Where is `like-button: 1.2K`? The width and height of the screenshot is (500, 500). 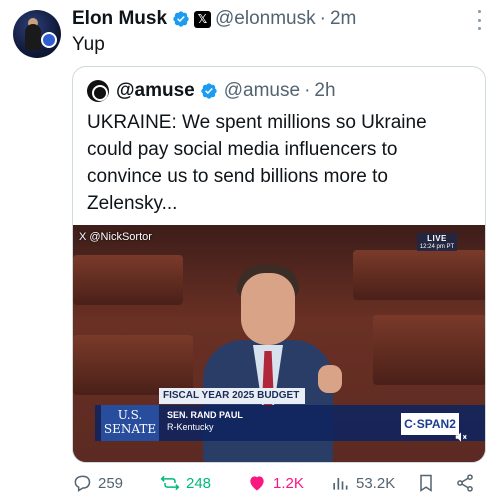
like-button: 1.2K is located at coordinates (275, 483).